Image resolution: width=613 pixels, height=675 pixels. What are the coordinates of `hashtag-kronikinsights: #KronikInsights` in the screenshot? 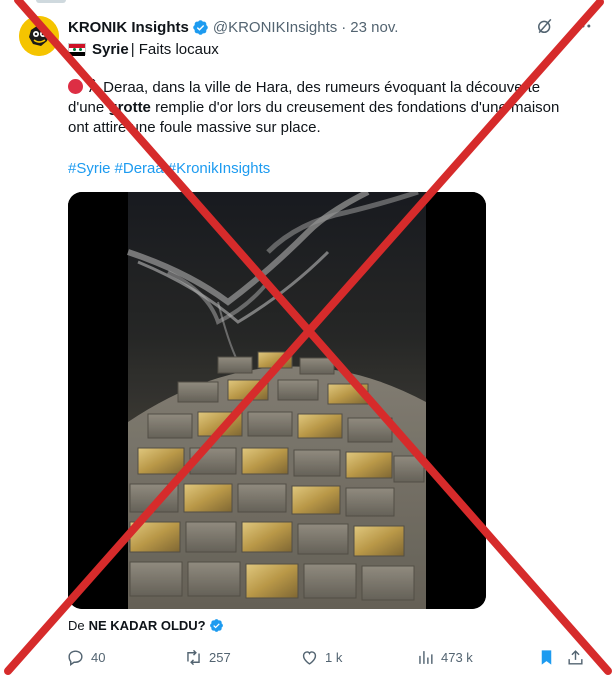 It's located at (219, 169).